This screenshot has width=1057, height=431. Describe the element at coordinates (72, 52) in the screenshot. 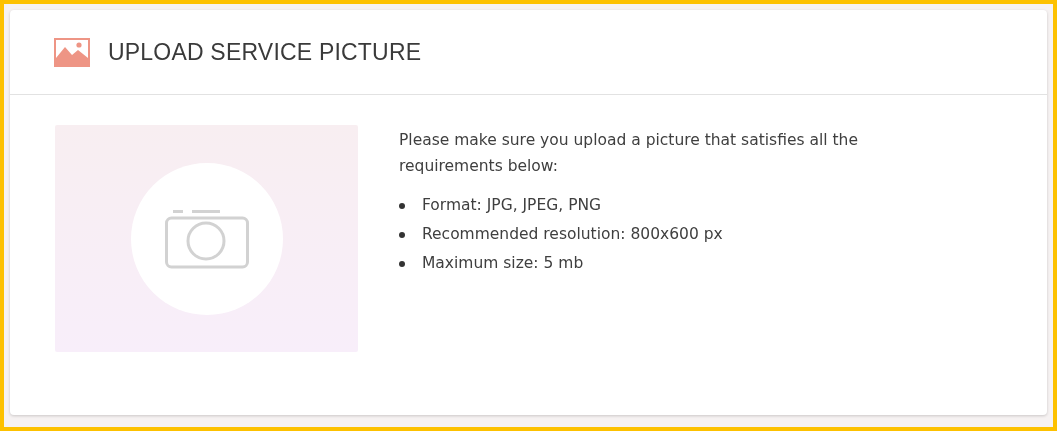

I see `image-icon` at that location.